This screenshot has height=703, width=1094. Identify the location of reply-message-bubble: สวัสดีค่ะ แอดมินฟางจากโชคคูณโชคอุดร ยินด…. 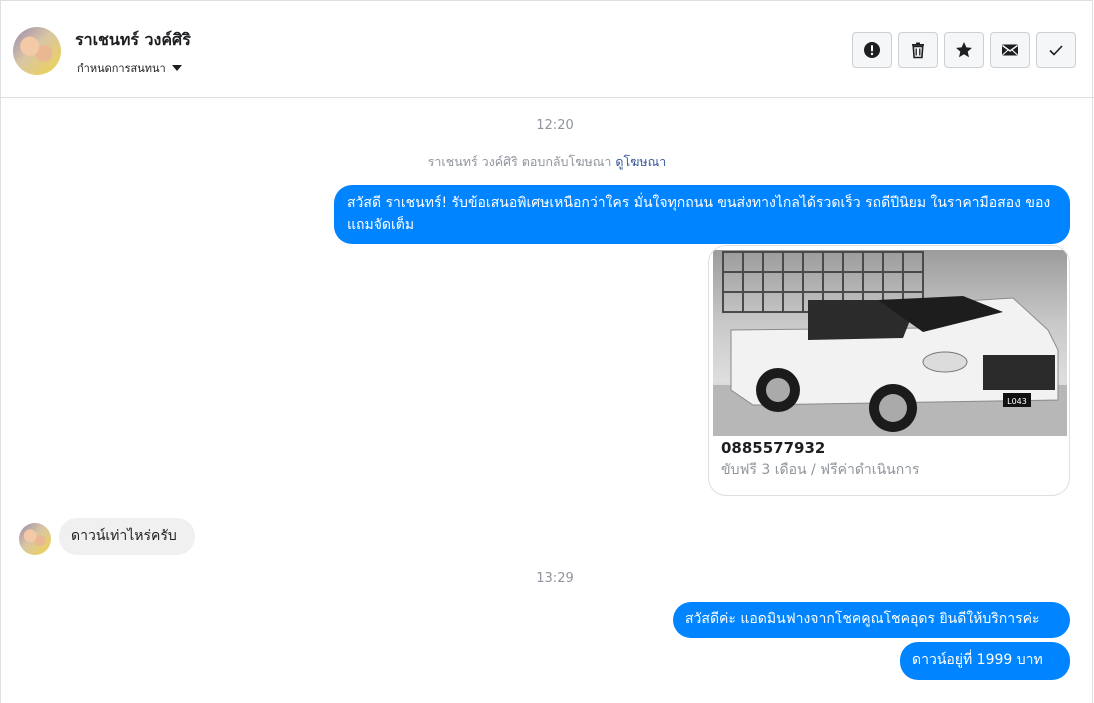
(871, 620).